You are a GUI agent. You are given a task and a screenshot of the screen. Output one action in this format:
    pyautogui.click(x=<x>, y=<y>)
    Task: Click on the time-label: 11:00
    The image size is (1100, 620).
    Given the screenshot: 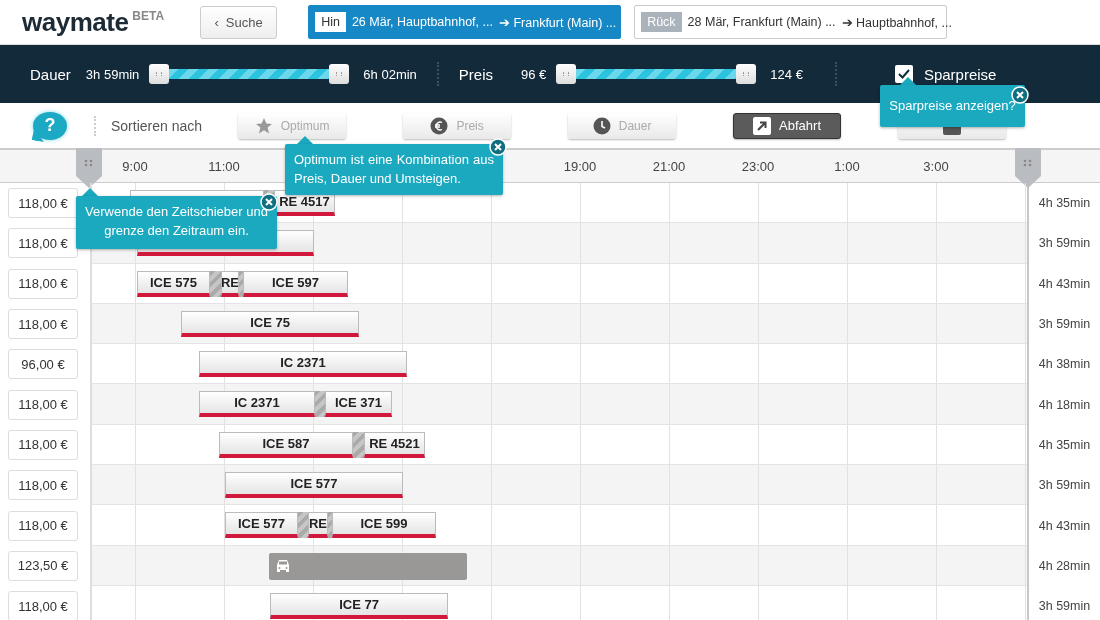 What is the action you would take?
    pyautogui.click(x=224, y=166)
    